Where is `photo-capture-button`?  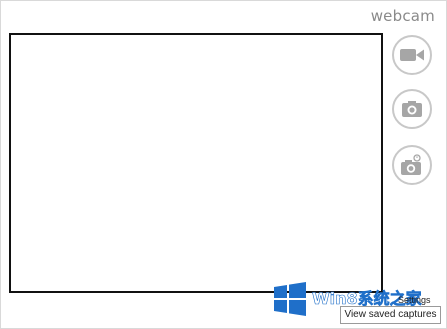 photo-capture-button is located at coordinates (412, 109).